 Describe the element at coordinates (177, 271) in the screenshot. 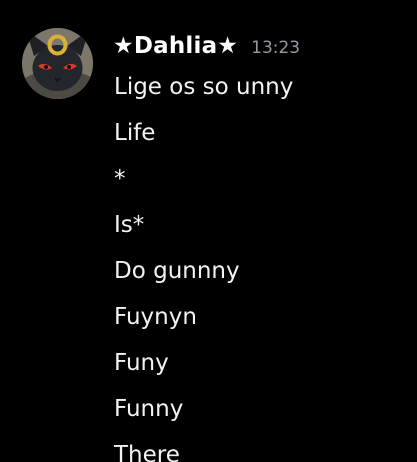

I see `message-line: Do gunnny` at that location.